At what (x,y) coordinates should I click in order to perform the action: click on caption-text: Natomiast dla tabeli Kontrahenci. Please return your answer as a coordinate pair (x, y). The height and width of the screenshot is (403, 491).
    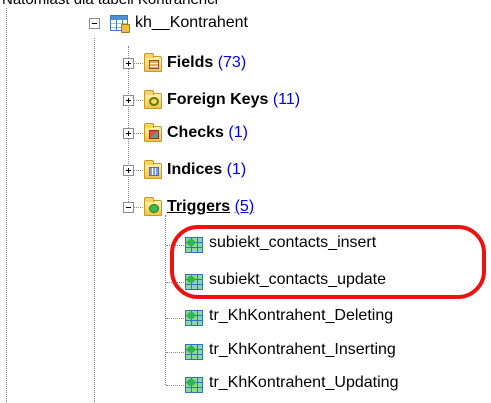
    Looking at the image, I should click on (110, 4).